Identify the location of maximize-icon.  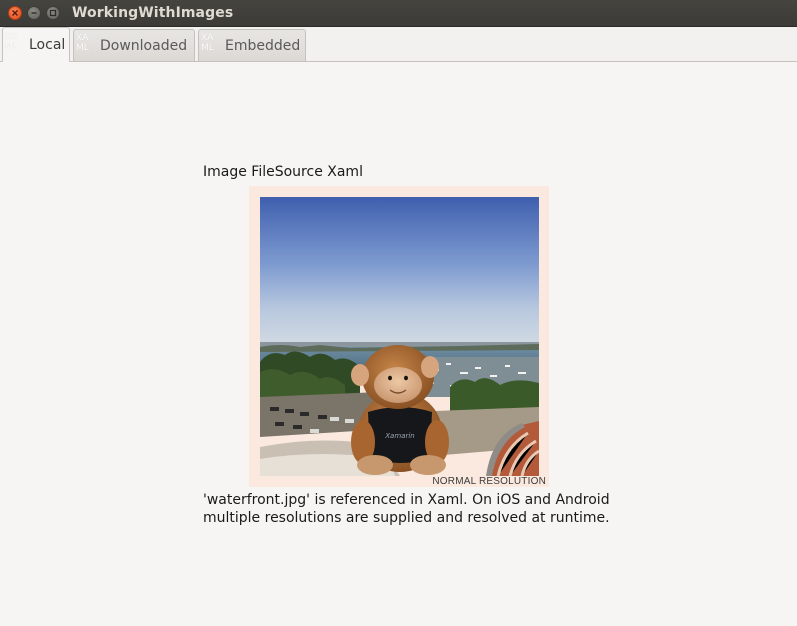
(53, 13).